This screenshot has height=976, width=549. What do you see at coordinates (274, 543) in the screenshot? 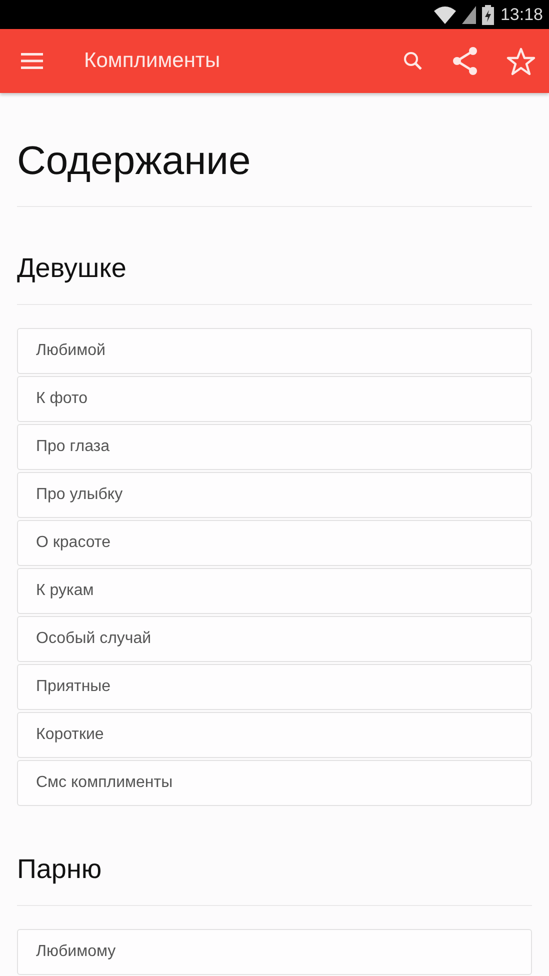
I see `list-item: О красоте` at bounding box center [274, 543].